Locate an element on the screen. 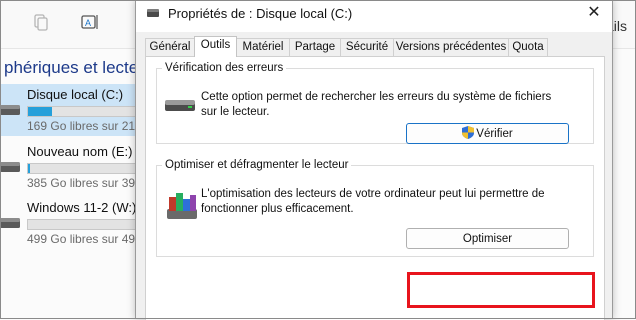 Image resolution: width=636 pixels, height=320 pixels. drive-name: Nouveau nom (E:) is located at coordinates (80, 151).